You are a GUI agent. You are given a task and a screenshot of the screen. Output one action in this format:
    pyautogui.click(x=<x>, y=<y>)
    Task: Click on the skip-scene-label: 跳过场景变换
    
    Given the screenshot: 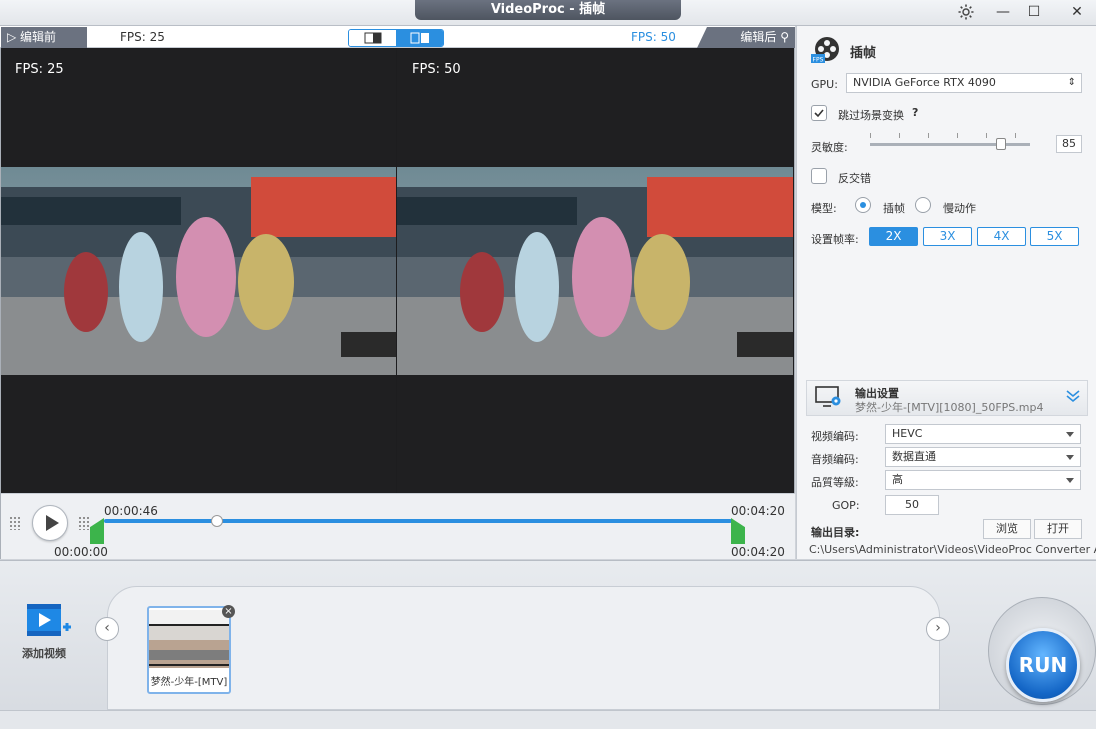 What is the action you would take?
    pyautogui.click(x=871, y=115)
    